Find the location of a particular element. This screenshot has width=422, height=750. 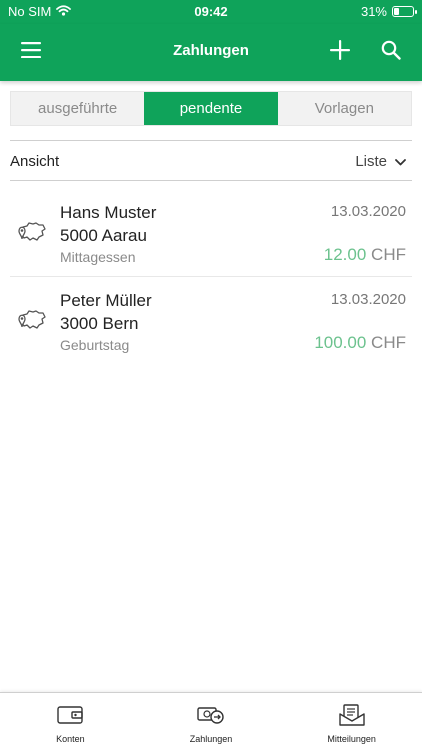

payment-amount: 12.00 CHF is located at coordinates (365, 255).